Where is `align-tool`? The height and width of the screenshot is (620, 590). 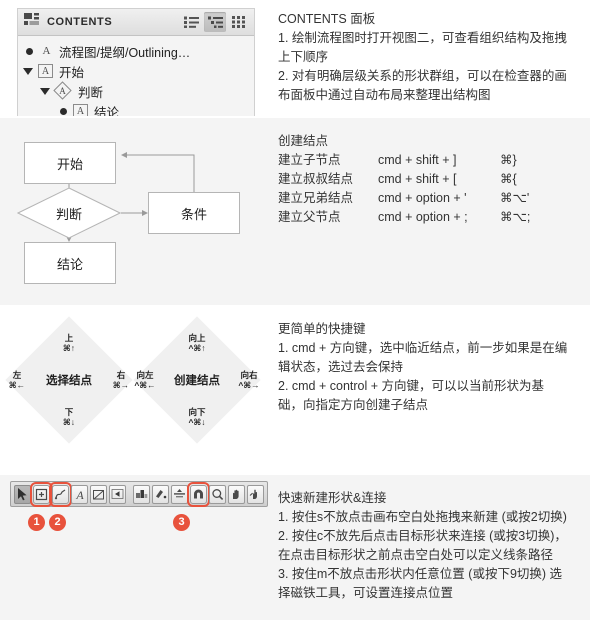 align-tool is located at coordinates (179, 494).